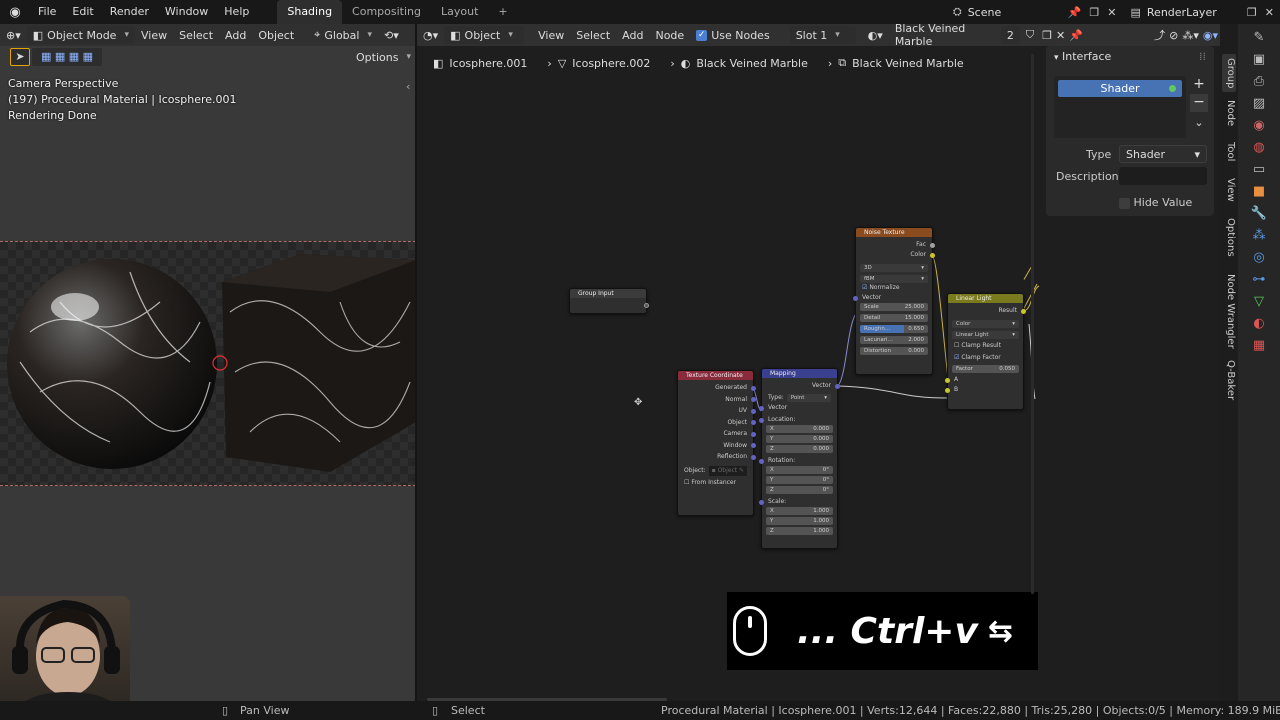 This screenshot has height=720, width=1280. Describe the element at coordinates (391, 35) in the screenshot. I see `pivot-icon: ⟲▾` at that location.